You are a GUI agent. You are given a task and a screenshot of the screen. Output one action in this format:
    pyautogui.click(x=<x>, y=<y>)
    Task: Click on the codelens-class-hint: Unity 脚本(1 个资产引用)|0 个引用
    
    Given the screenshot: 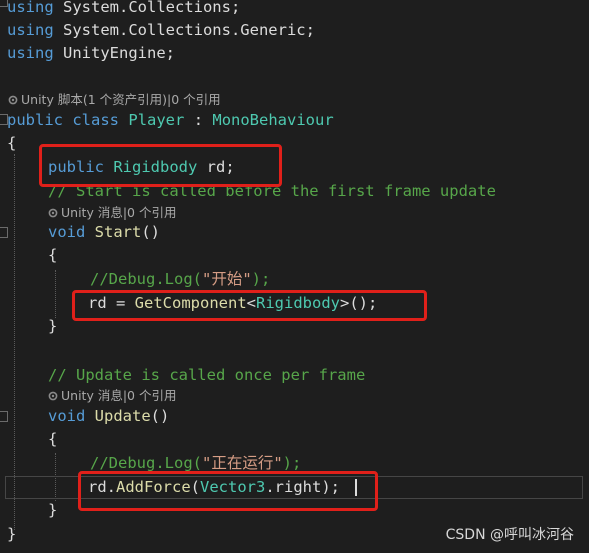 What is the action you would take?
    pyautogui.click(x=114, y=100)
    